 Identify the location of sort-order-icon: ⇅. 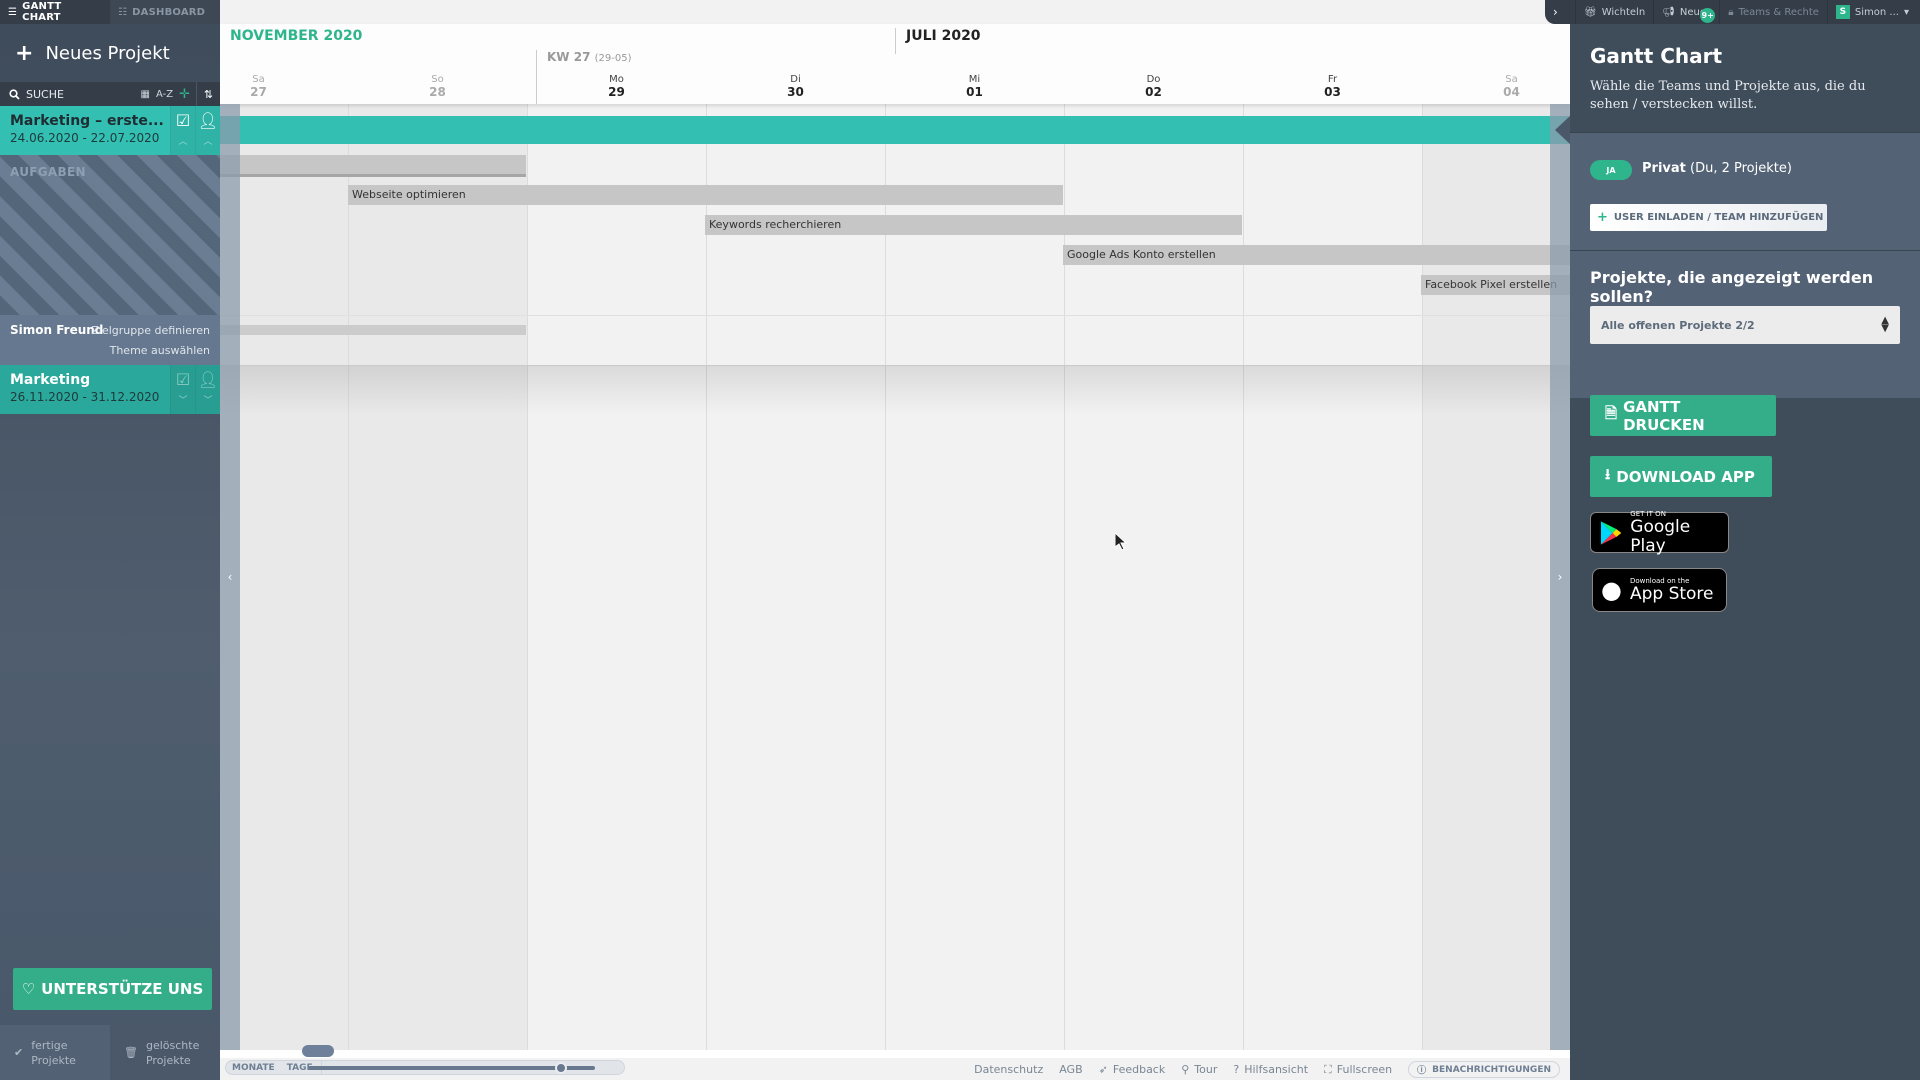
(208, 94).